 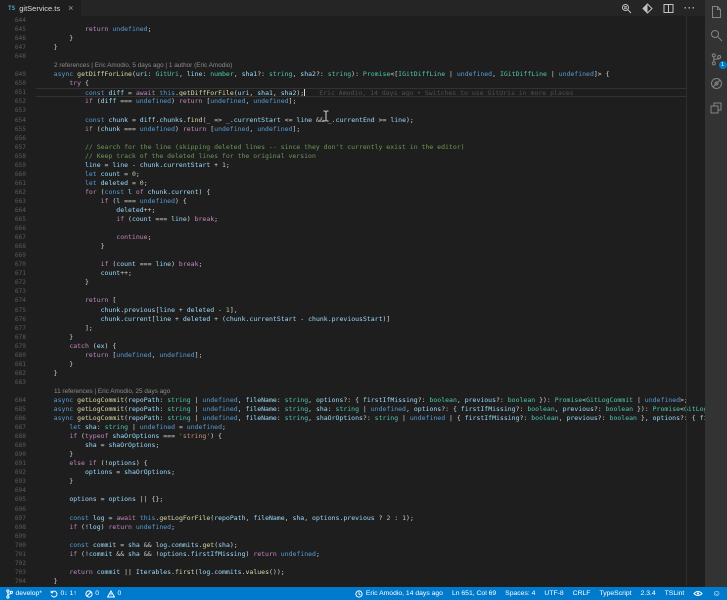 What do you see at coordinates (13, 83) in the screenshot?
I see `line-number: 650` at bounding box center [13, 83].